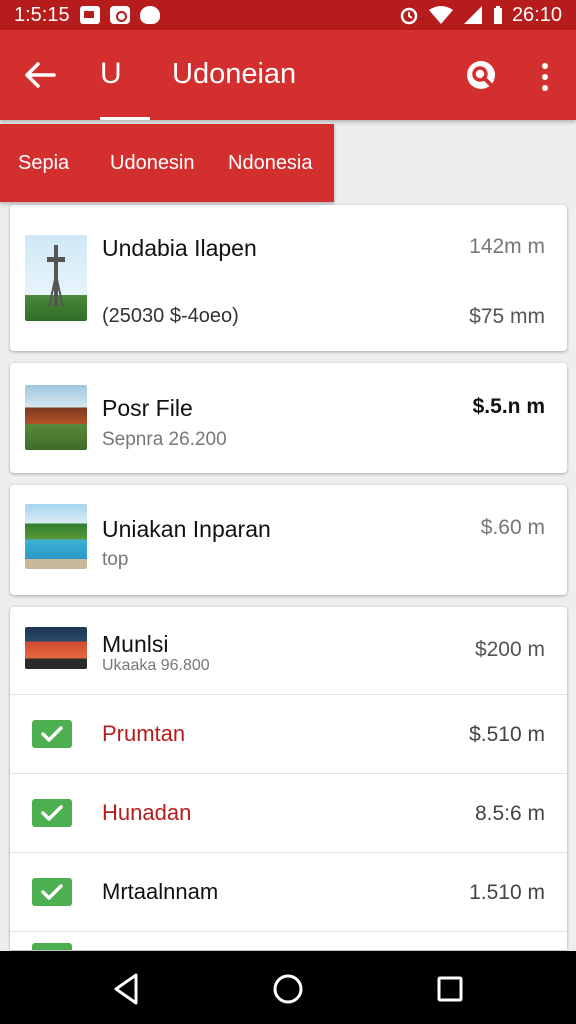 This screenshot has height=1024, width=576. What do you see at coordinates (440, 15) in the screenshot?
I see `wifi-icon` at bounding box center [440, 15].